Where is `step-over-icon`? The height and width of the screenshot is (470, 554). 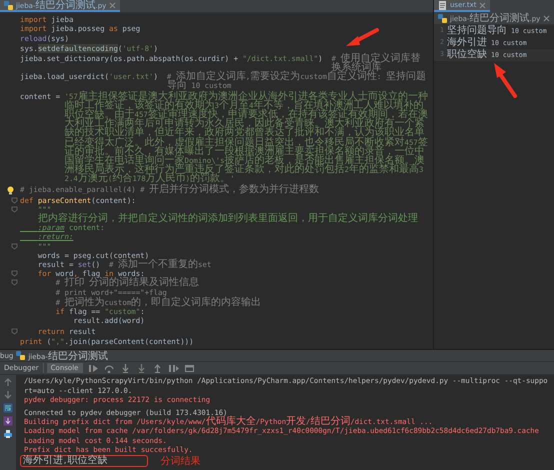 step-over-icon is located at coordinates (110, 368).